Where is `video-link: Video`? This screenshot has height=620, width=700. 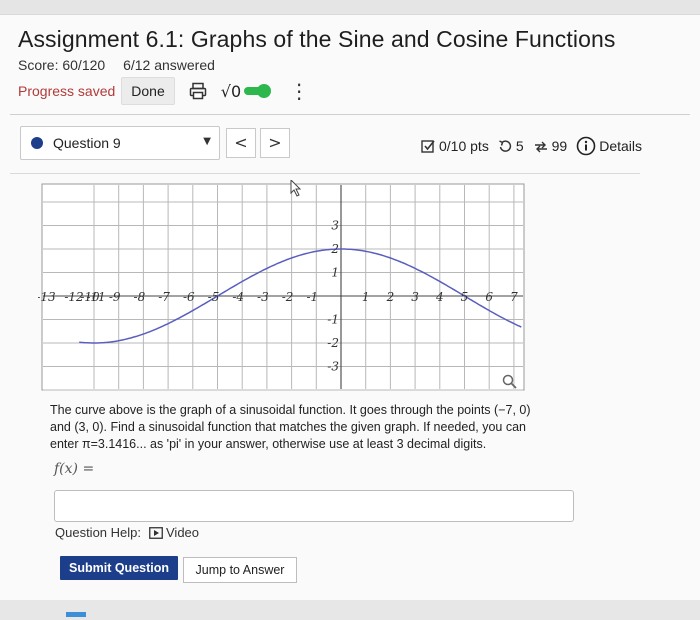
video-link: Video is located at coordinates (174, 532).